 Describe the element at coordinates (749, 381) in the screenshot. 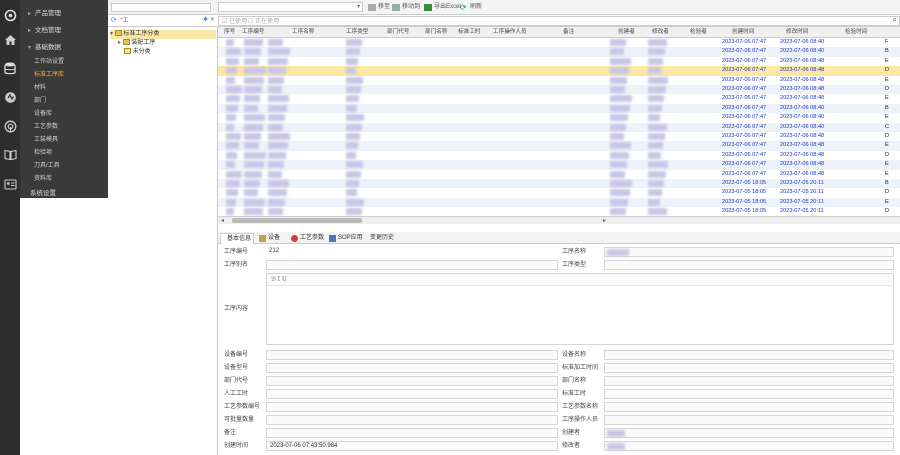

I see `dept-name-field` at that location.